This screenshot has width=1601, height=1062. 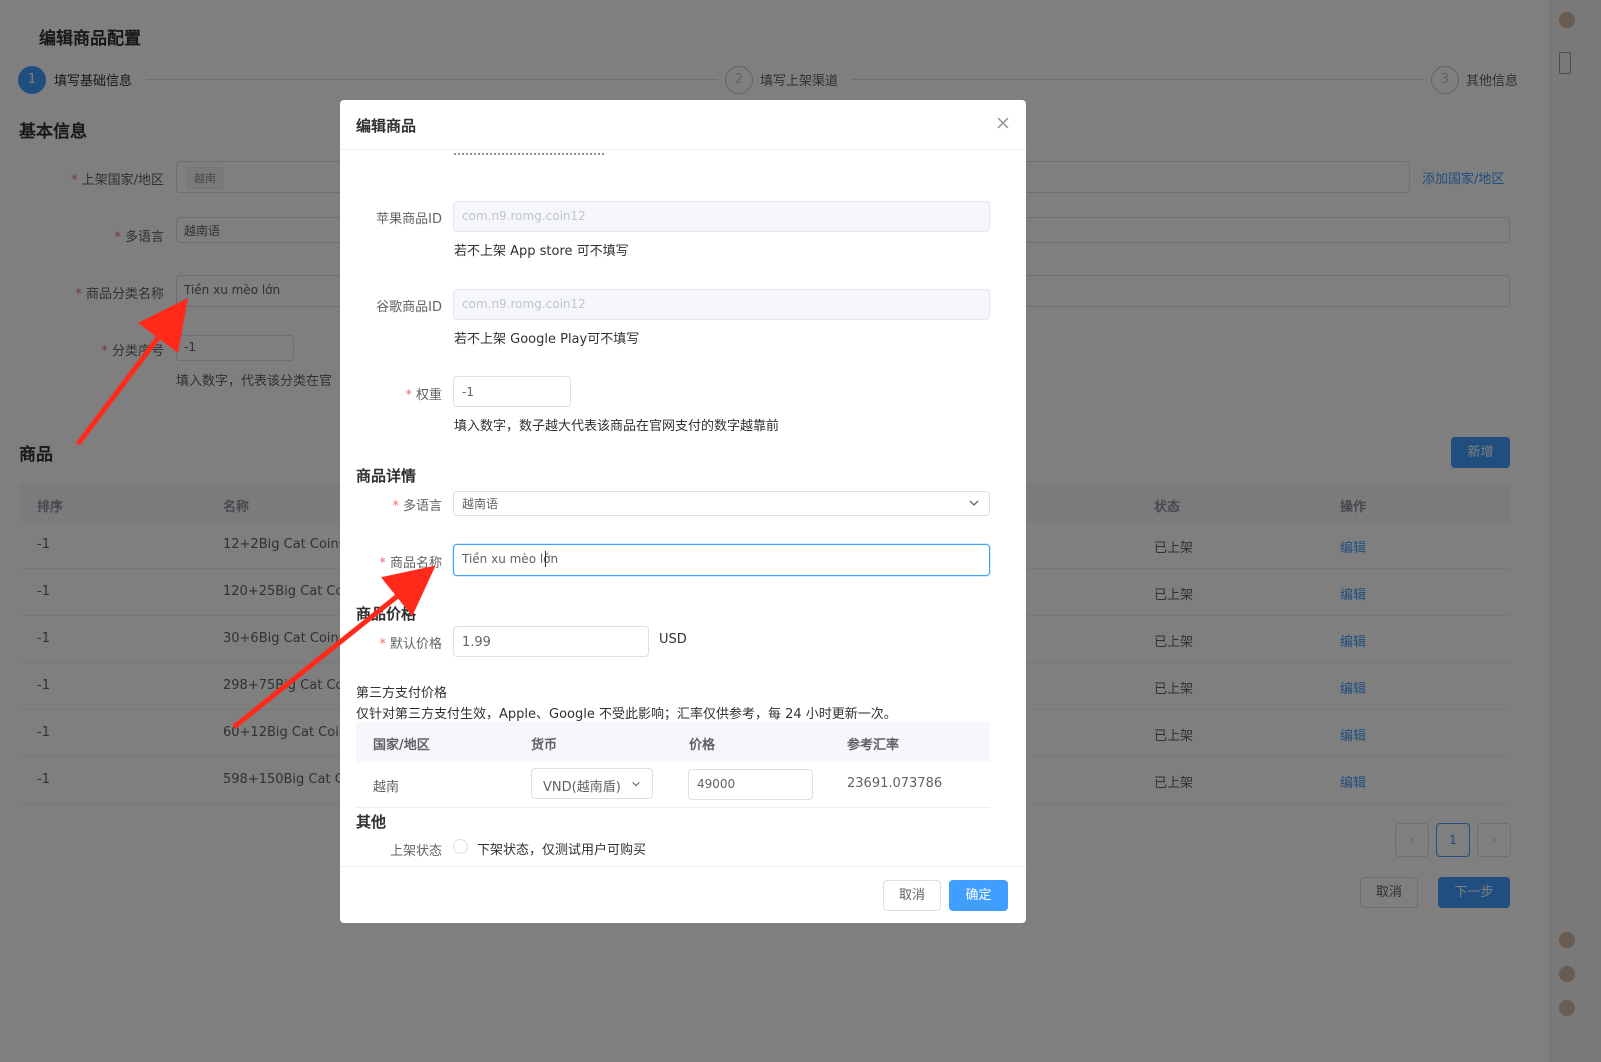 I want to click on google-id-label: 谷歌商品ID, so click(x=409, y=307).